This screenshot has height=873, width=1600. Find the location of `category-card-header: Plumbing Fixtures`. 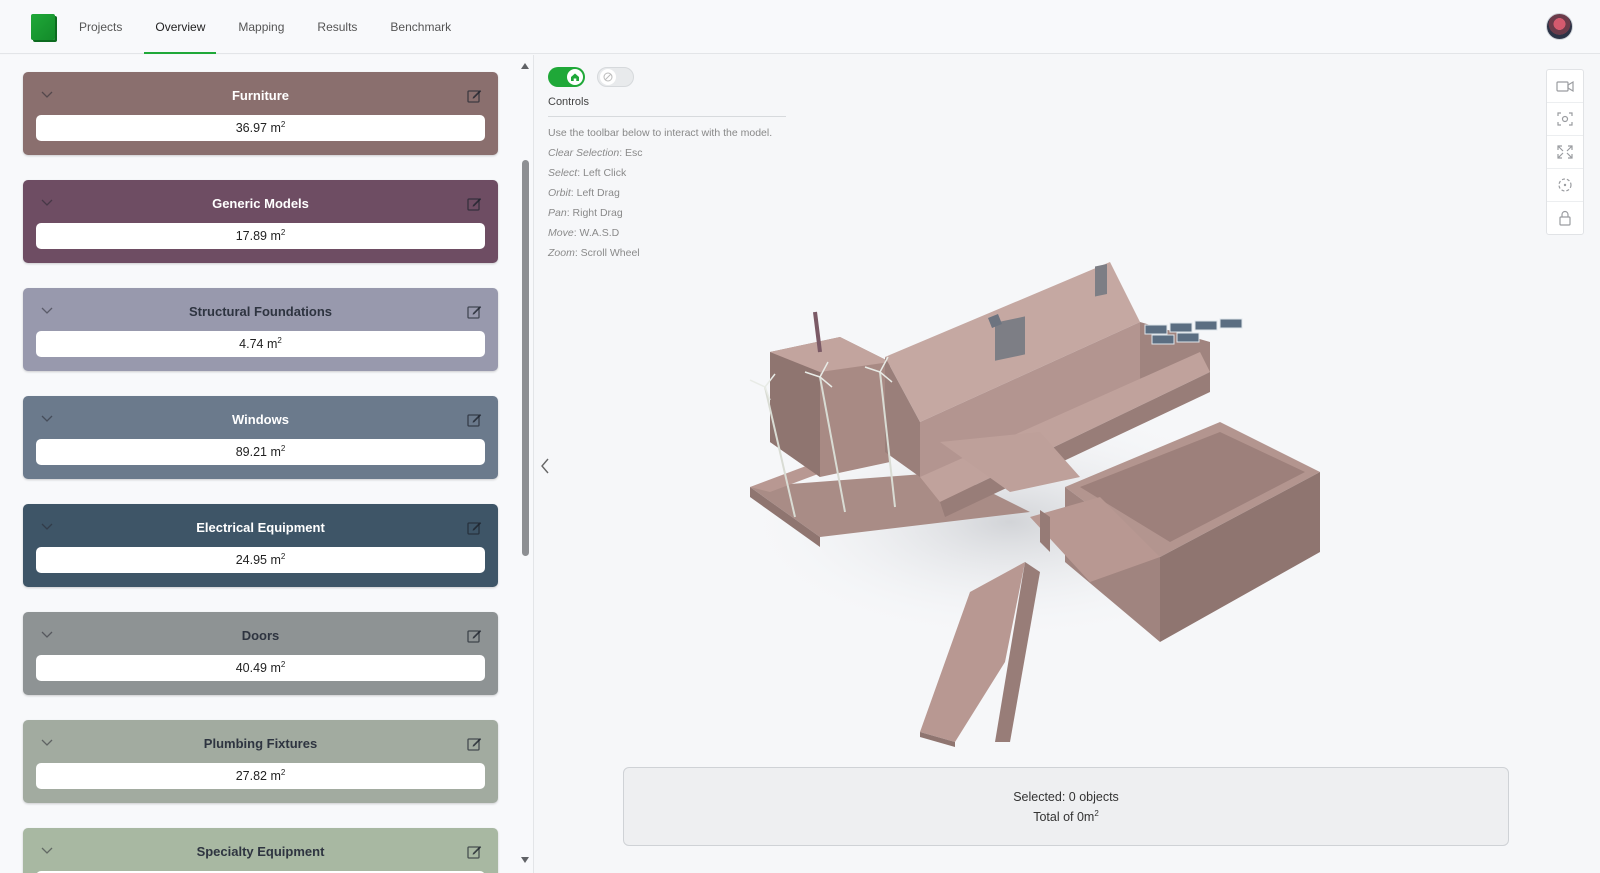

category-card-header: Plumbing Fixtures is located at coordinates (260, 741).